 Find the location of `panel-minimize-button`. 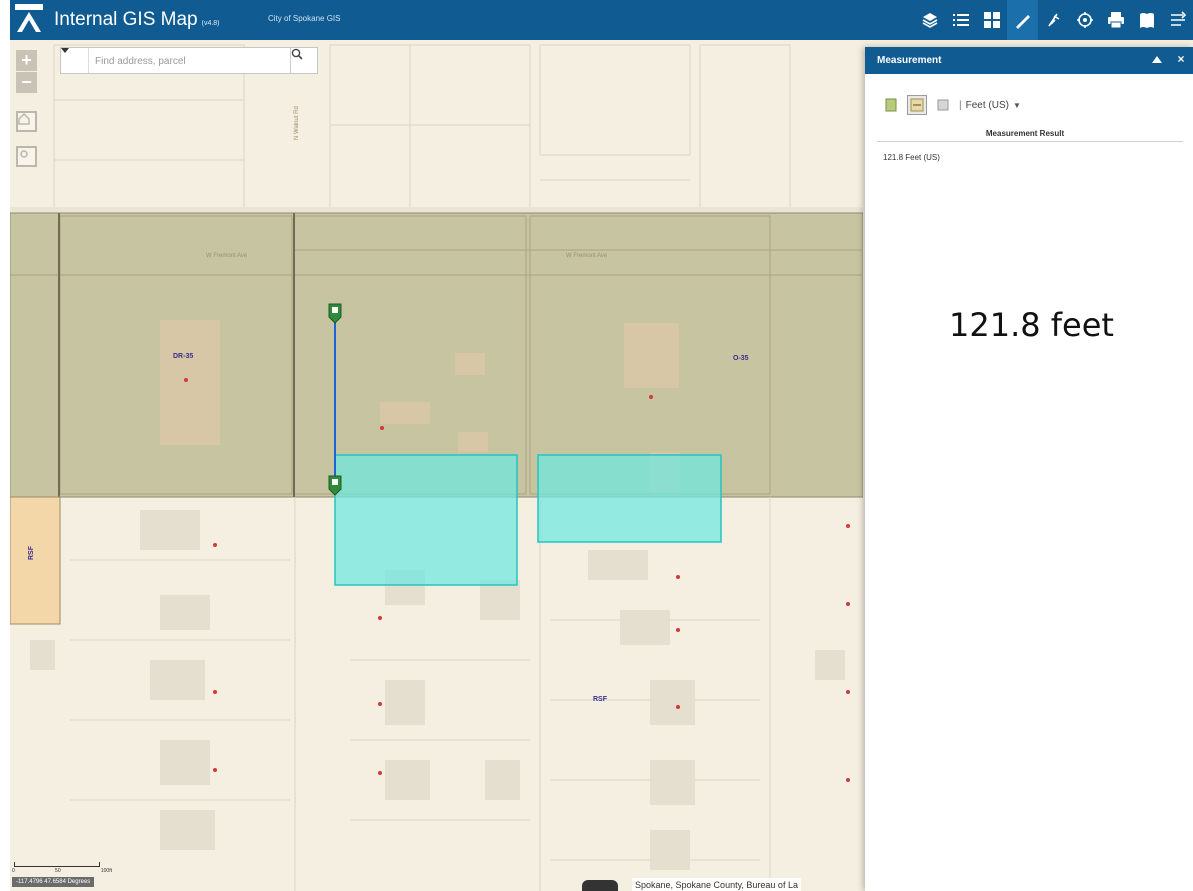

panel-minimize-button is located at coordinates (1157, 59).